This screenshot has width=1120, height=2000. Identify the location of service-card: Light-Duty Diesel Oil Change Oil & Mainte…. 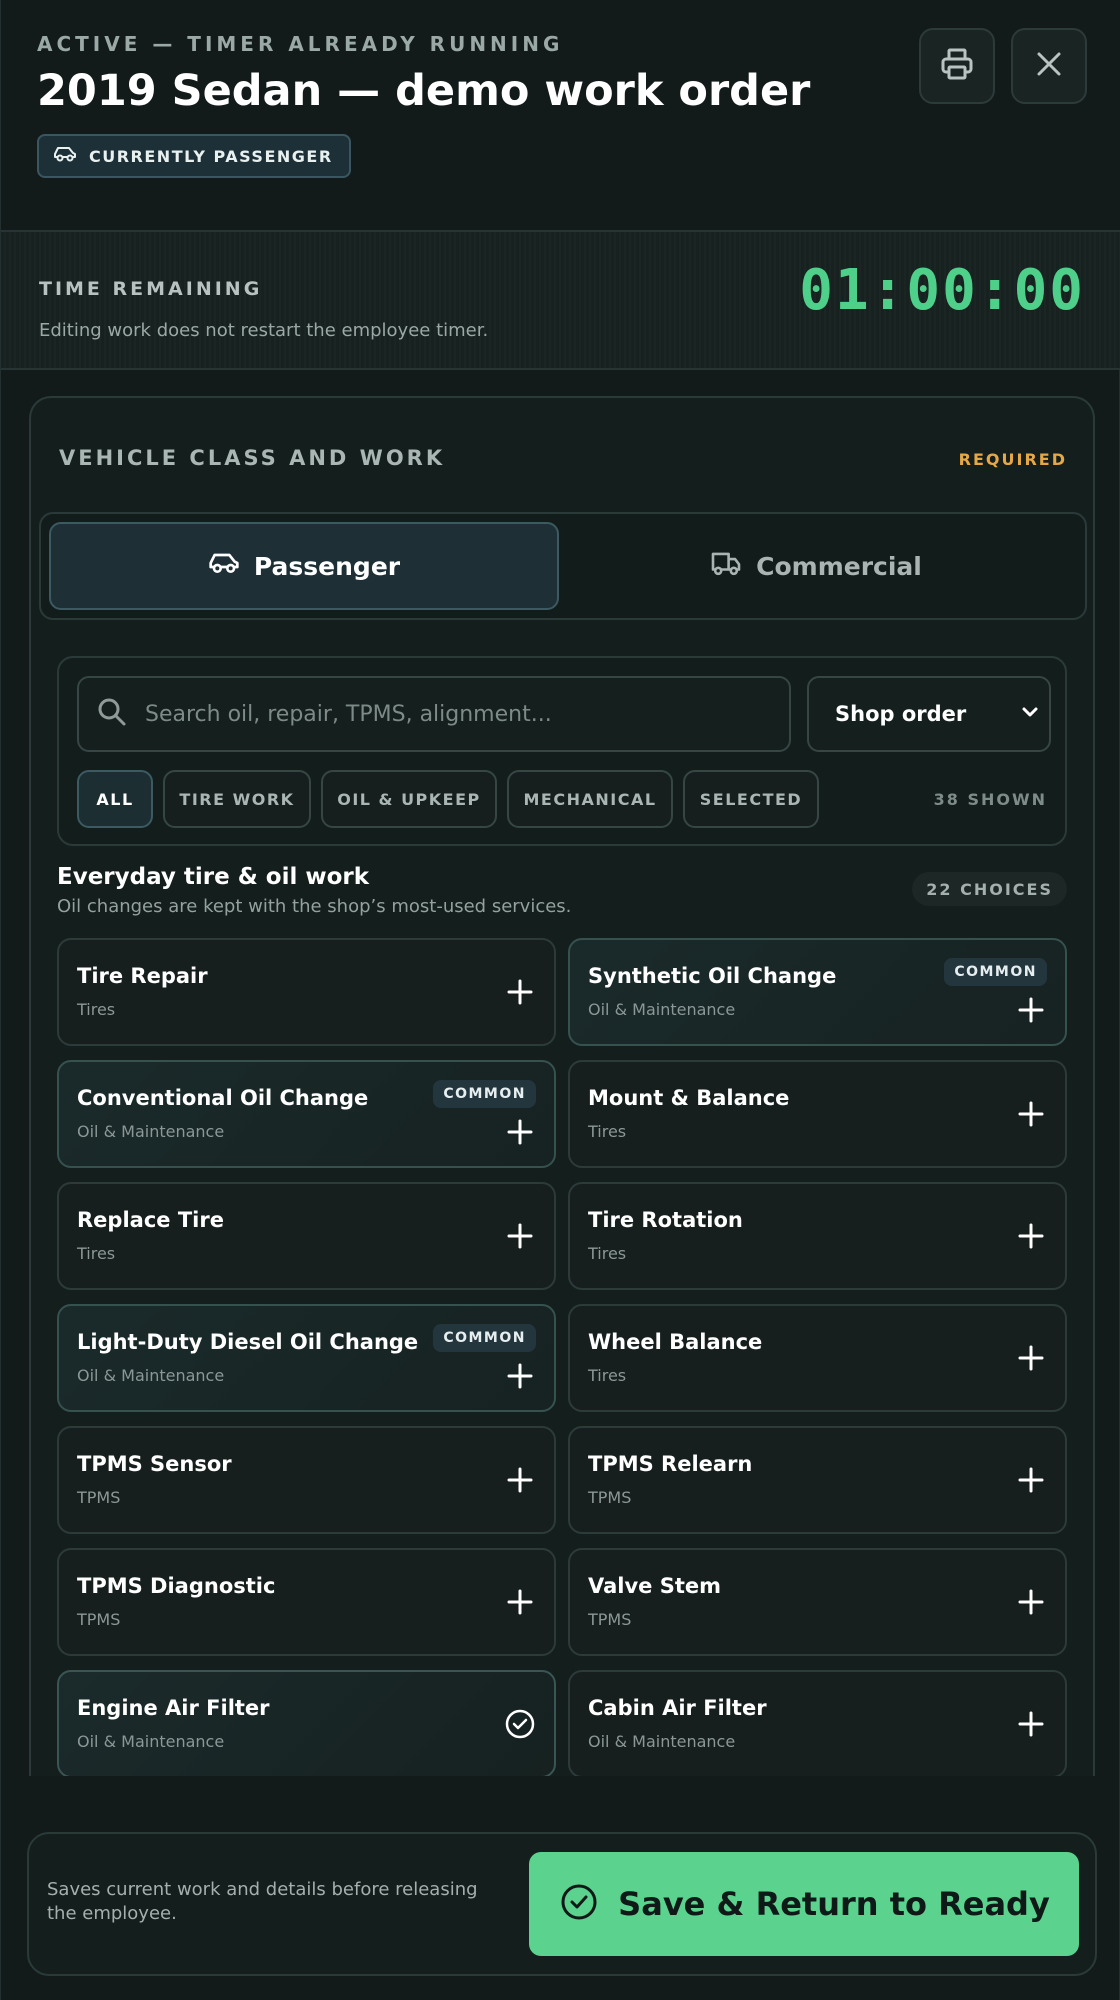
(306, 1358).